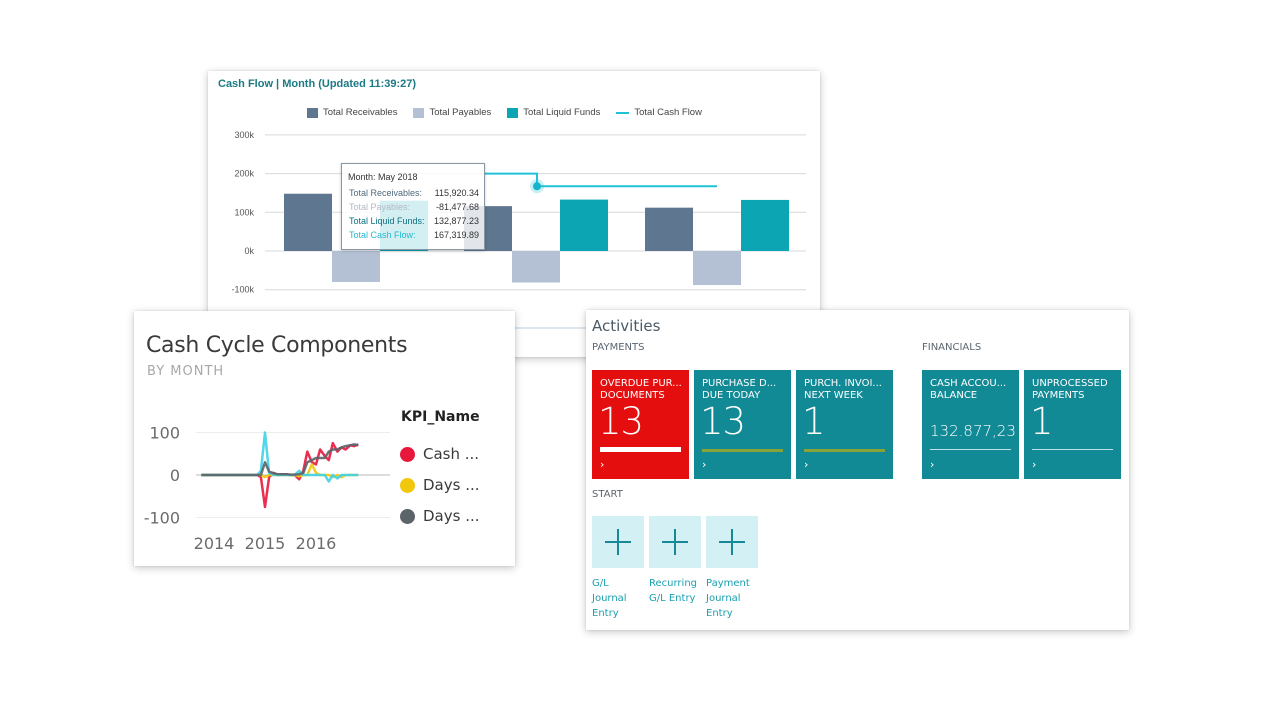 The image size is (1280, 720). Describe the element at coordinates (244, 135) in the screenshot. I see `y-tick-label: 300k` at that location.